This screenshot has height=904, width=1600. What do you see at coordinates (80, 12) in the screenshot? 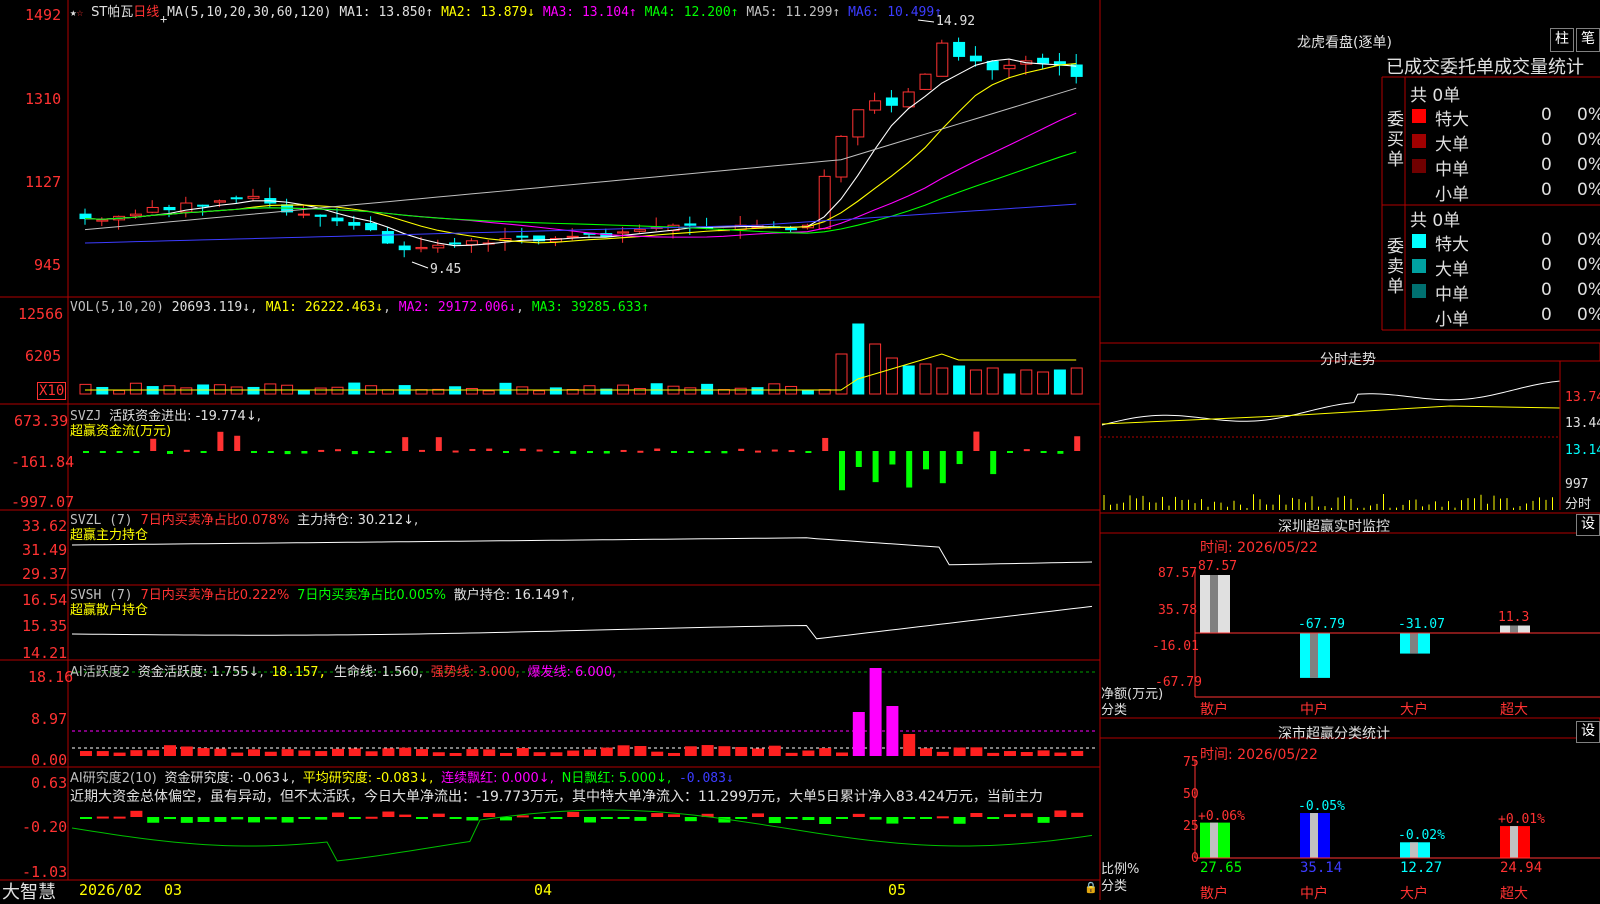
I see `star-icon: ☆` at bounding box center [80, 12].